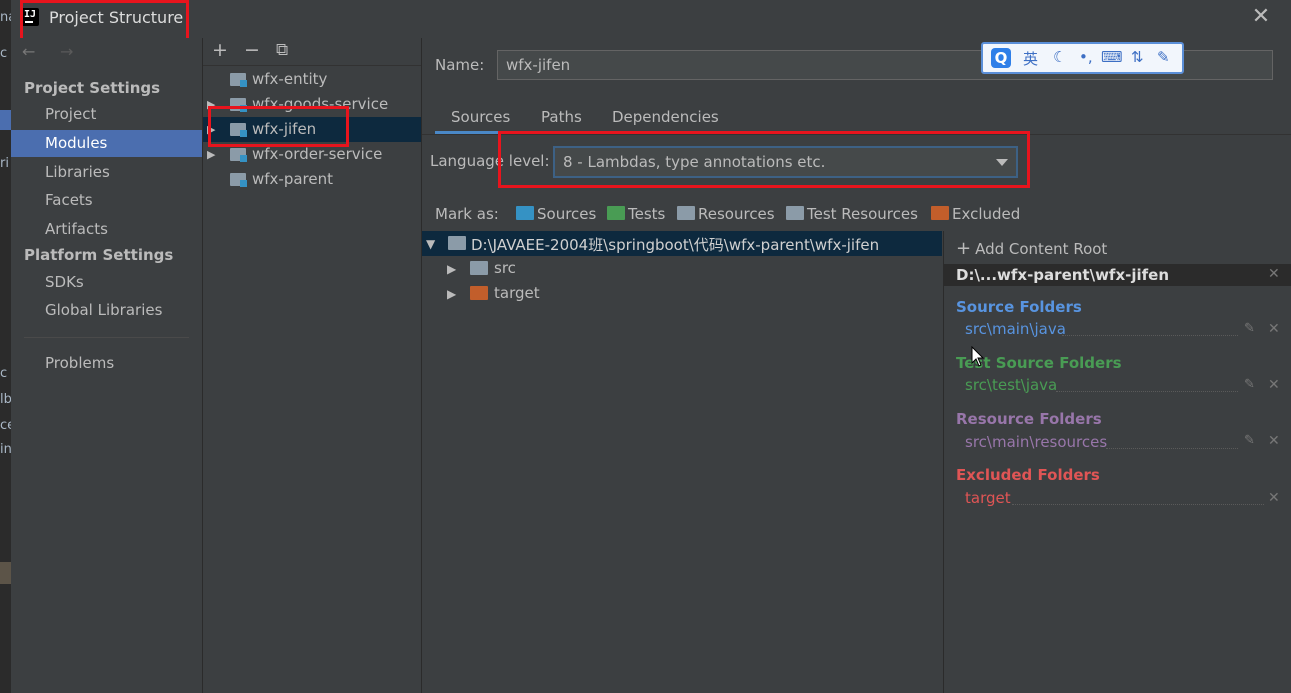  Describe the element at coordinates (978, 356) in the screenshot. I see `mouse-cursor-icon` at that location.